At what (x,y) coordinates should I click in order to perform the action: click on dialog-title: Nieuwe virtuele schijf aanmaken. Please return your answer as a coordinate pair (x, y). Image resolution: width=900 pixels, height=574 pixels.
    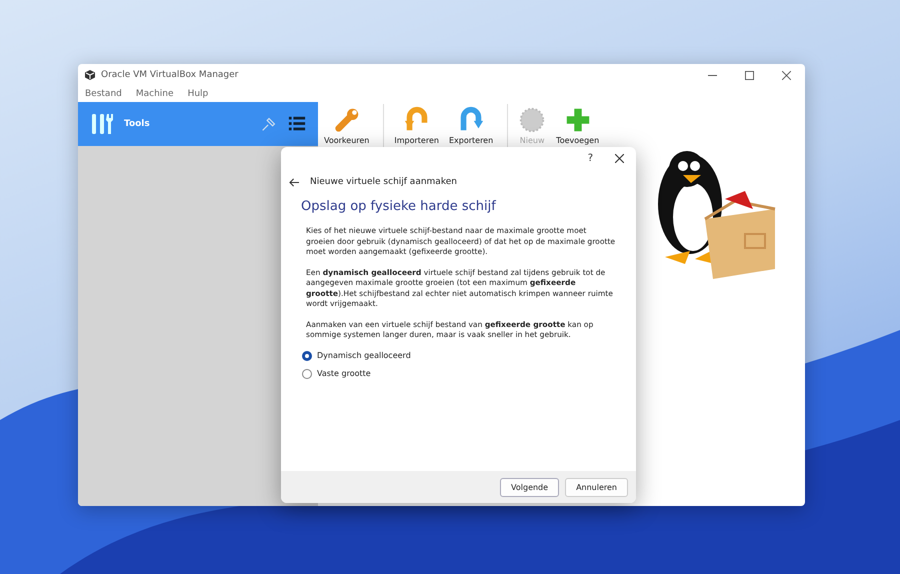
    Looking at the image, I should click on (383, 182).